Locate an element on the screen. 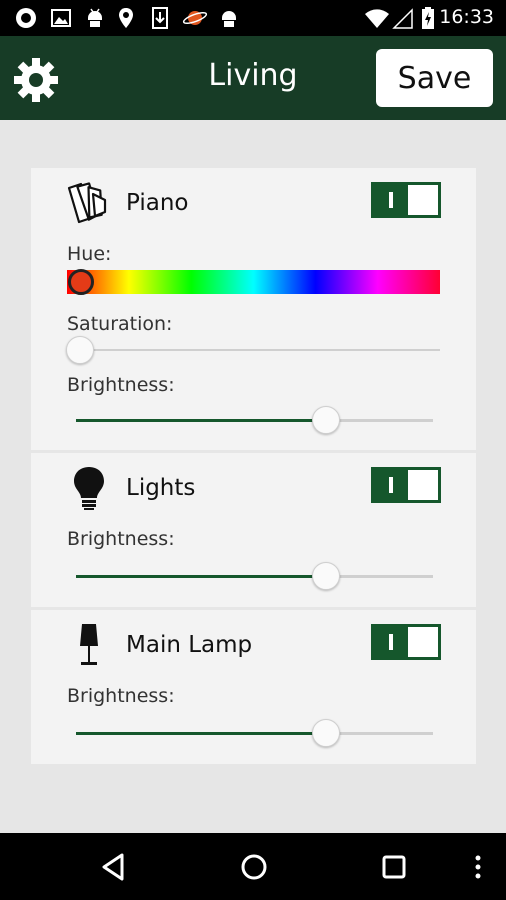  planet-icon is located at coordinates (195, 18).